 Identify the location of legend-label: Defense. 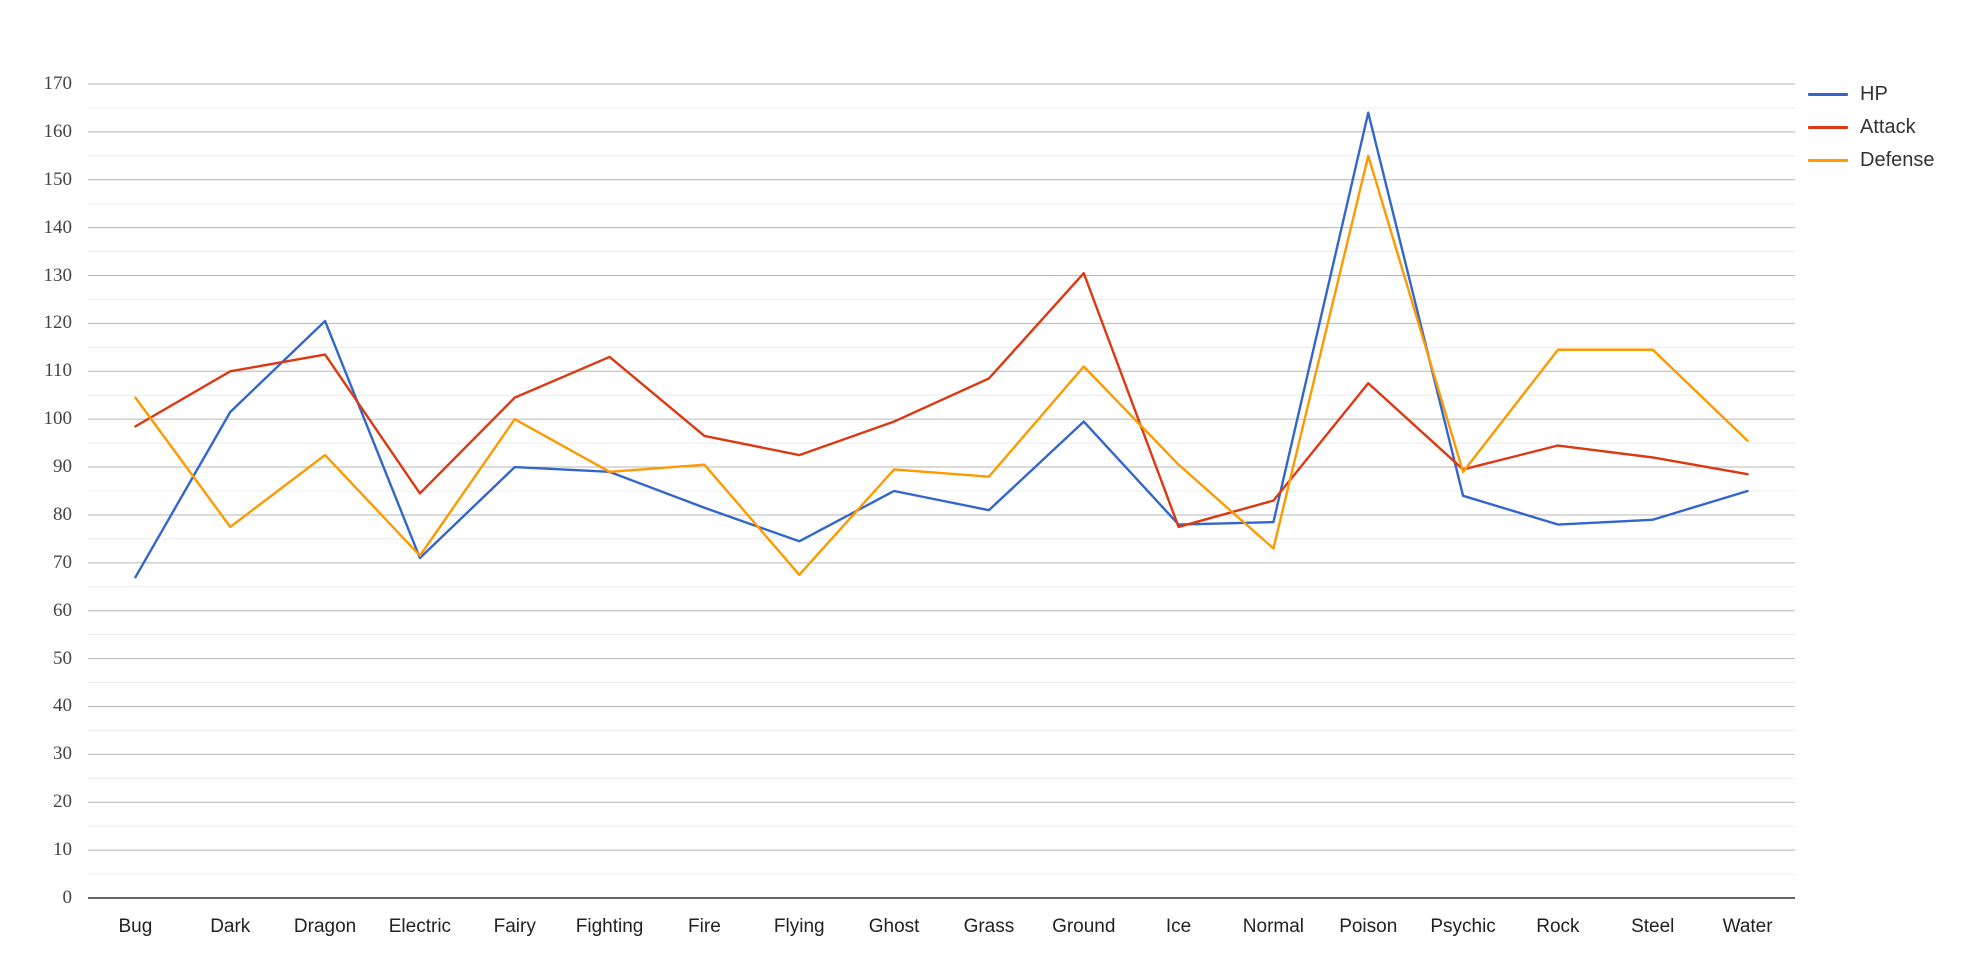
(1897, 160).